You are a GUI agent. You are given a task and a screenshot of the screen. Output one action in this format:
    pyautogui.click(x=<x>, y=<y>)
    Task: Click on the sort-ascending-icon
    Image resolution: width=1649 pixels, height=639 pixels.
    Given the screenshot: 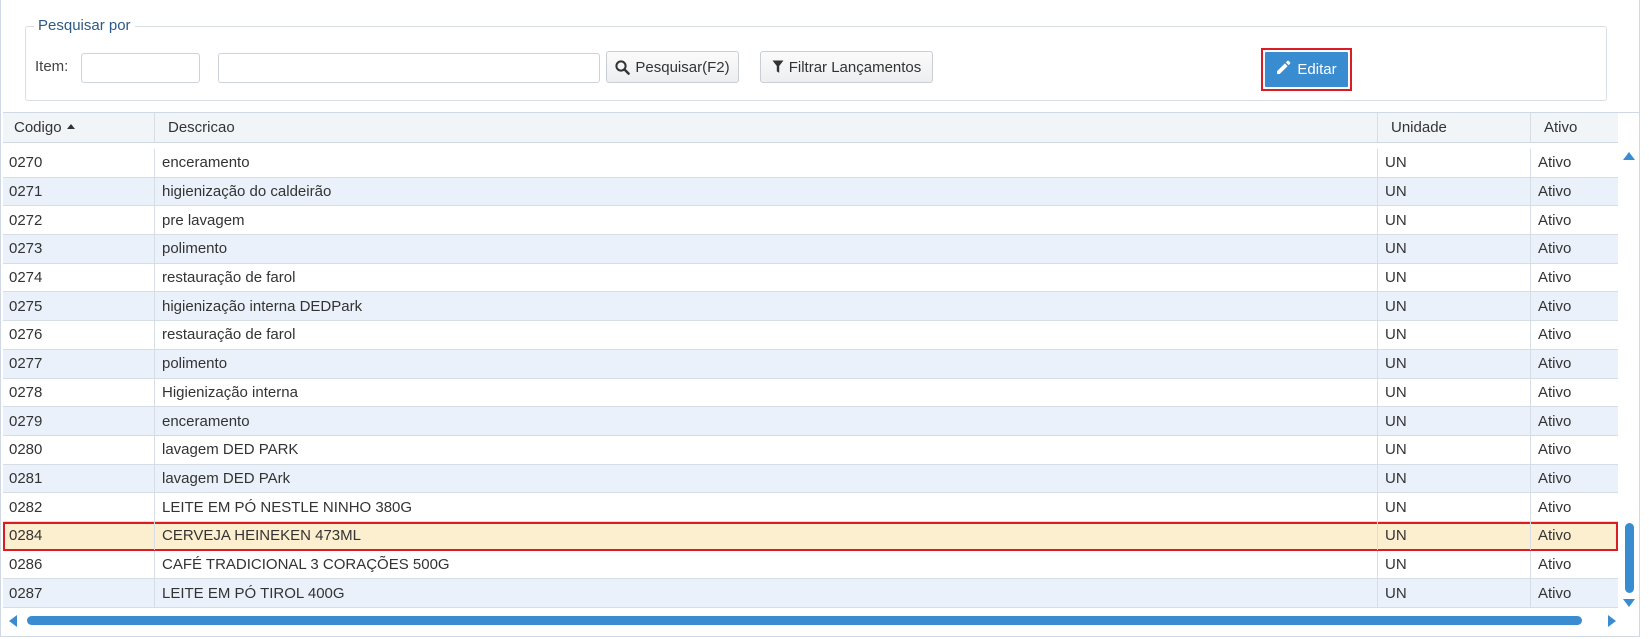 What is the action you would take?
    pyautogui.click(x=70, y=126)
    